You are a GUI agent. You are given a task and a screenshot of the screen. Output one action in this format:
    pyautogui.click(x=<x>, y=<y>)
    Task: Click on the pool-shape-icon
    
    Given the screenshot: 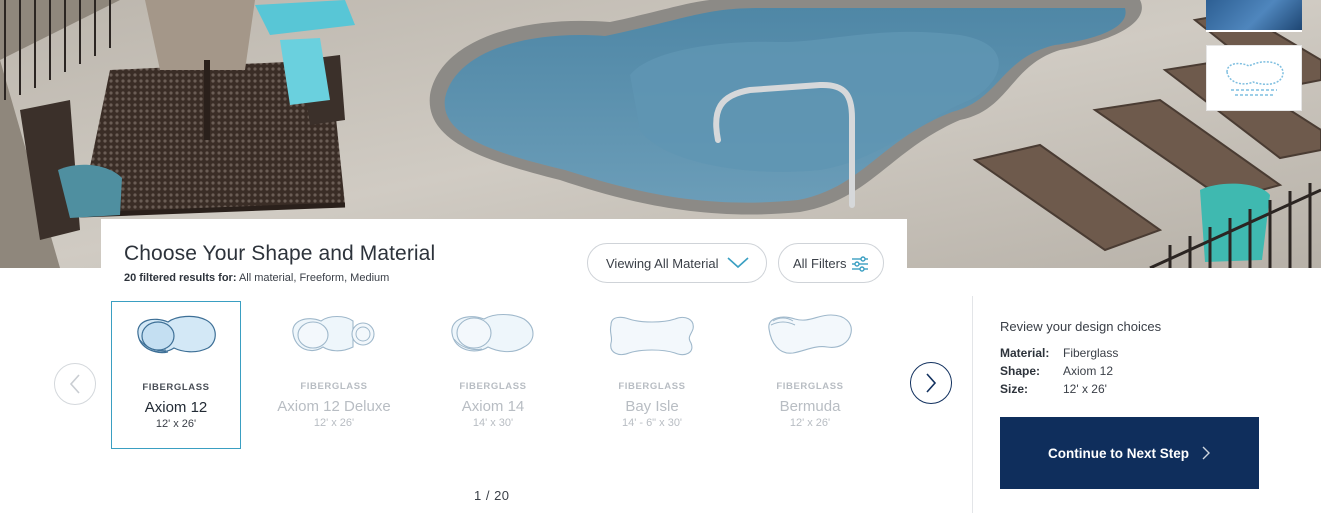 What is the action you would take?
    pyautogui.click(x=1255, y=78)
    